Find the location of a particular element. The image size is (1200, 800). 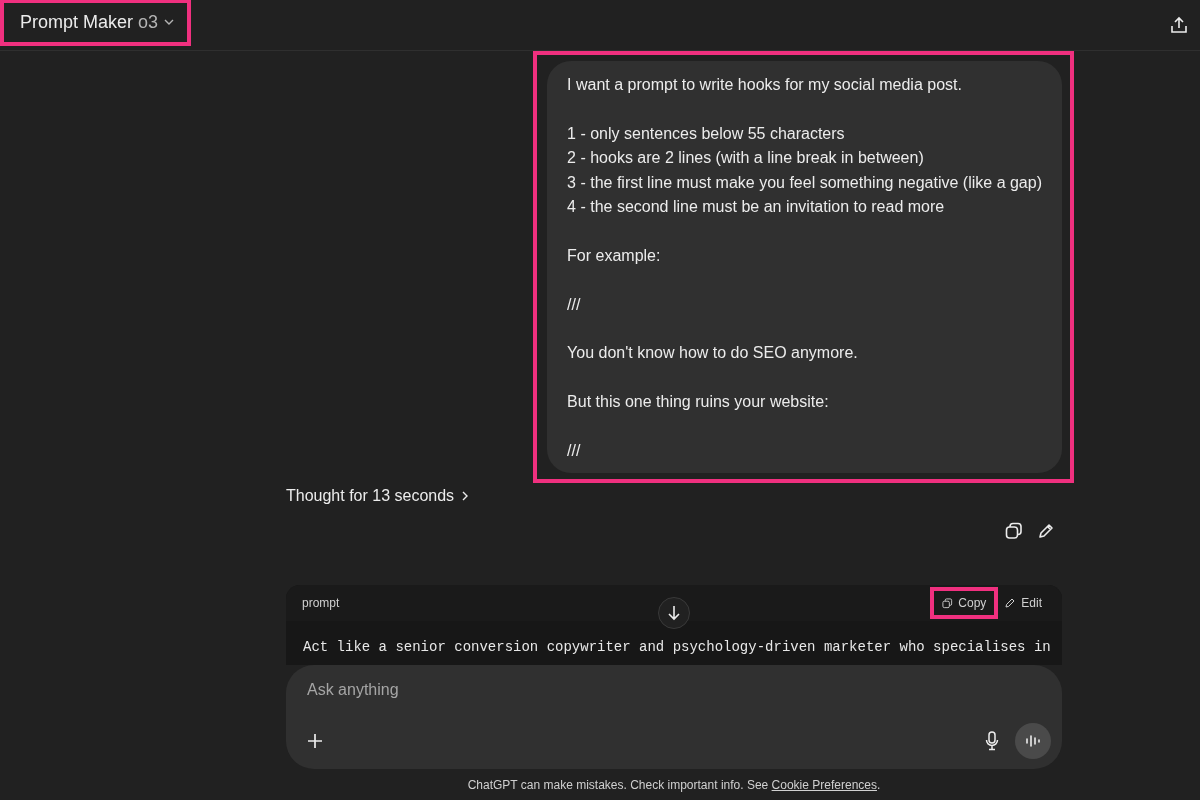

message-text: 2 - hooks are 2 lines (with a line break in between) is located at coordinates (746, 158).